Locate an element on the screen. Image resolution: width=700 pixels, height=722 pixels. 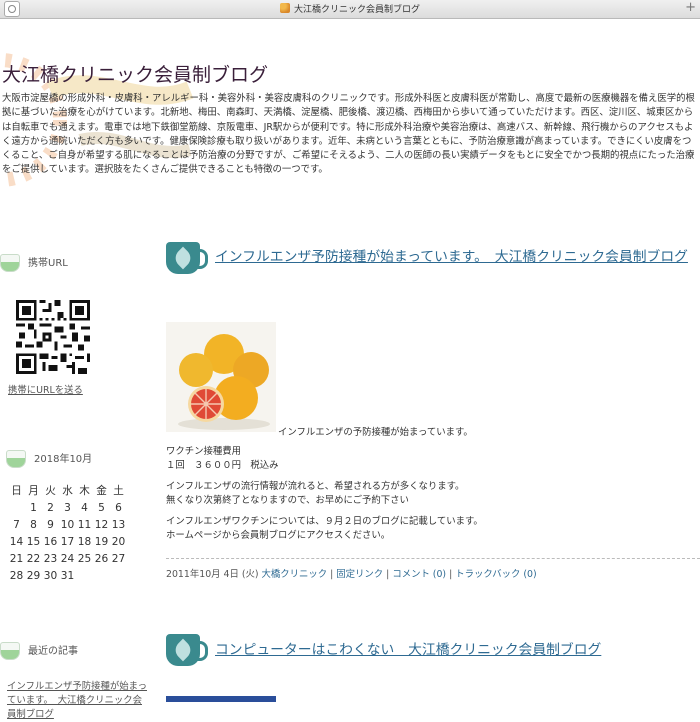
calendar-day: 29 is located at coordinates (33, 575).